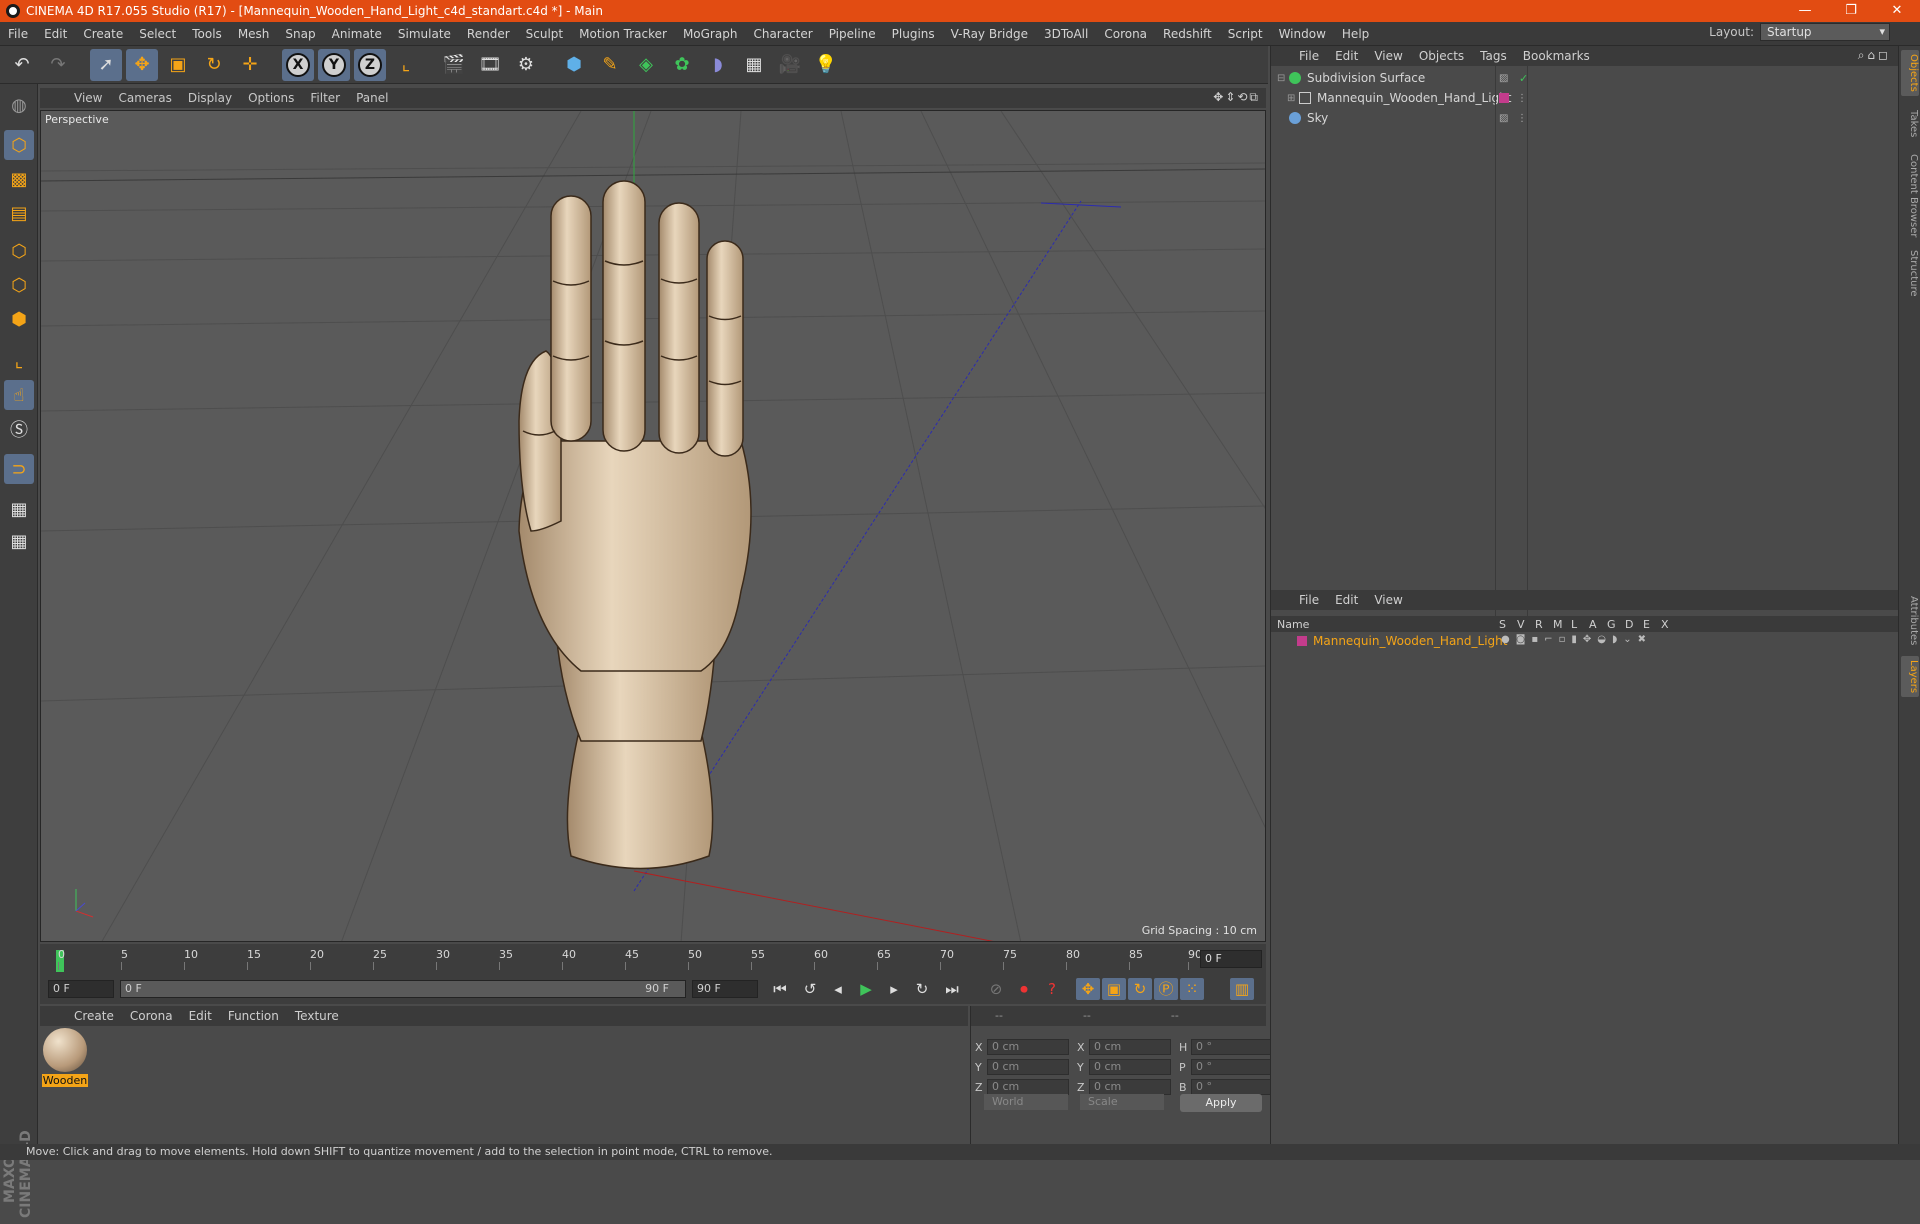 This screenshot has height=1224, width=1920. I want to click on menu-mograph: MoGraph, so click(710, 34).